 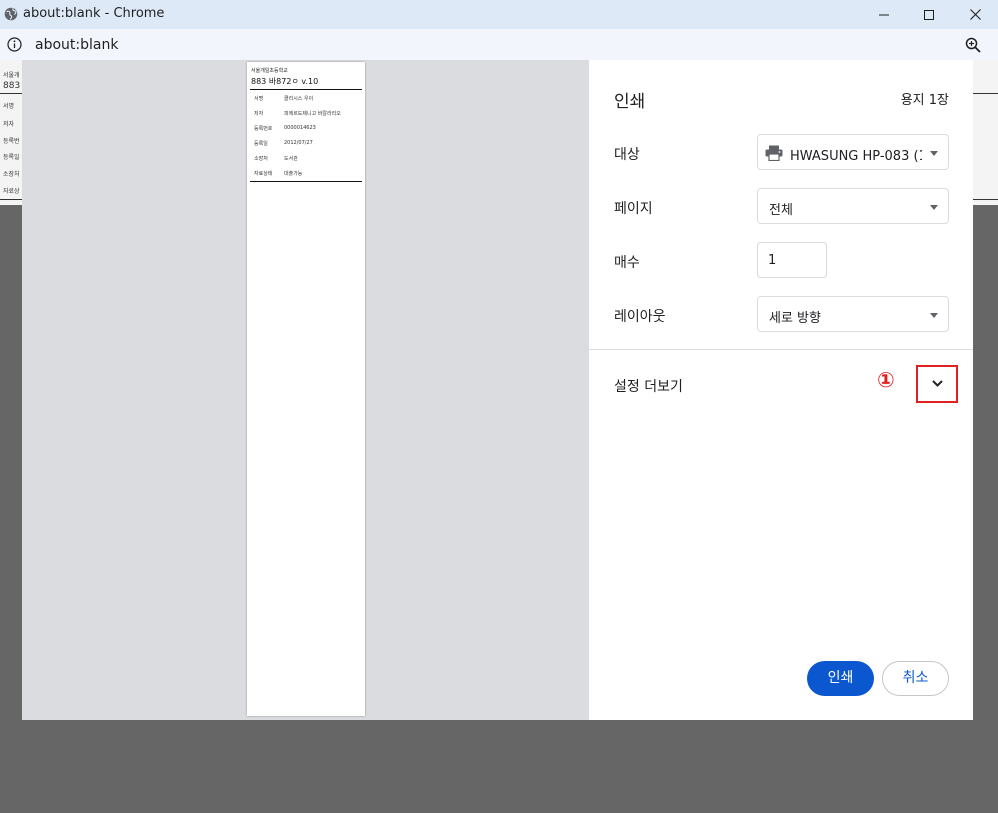 I want to click on preview-row-value: 대출가능, so click(x=293, y=174).